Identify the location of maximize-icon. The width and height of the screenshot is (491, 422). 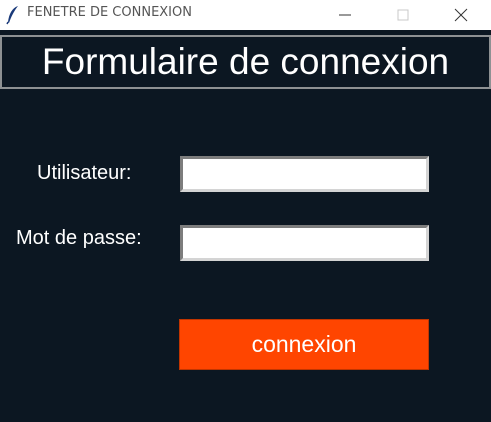
(403, 15).